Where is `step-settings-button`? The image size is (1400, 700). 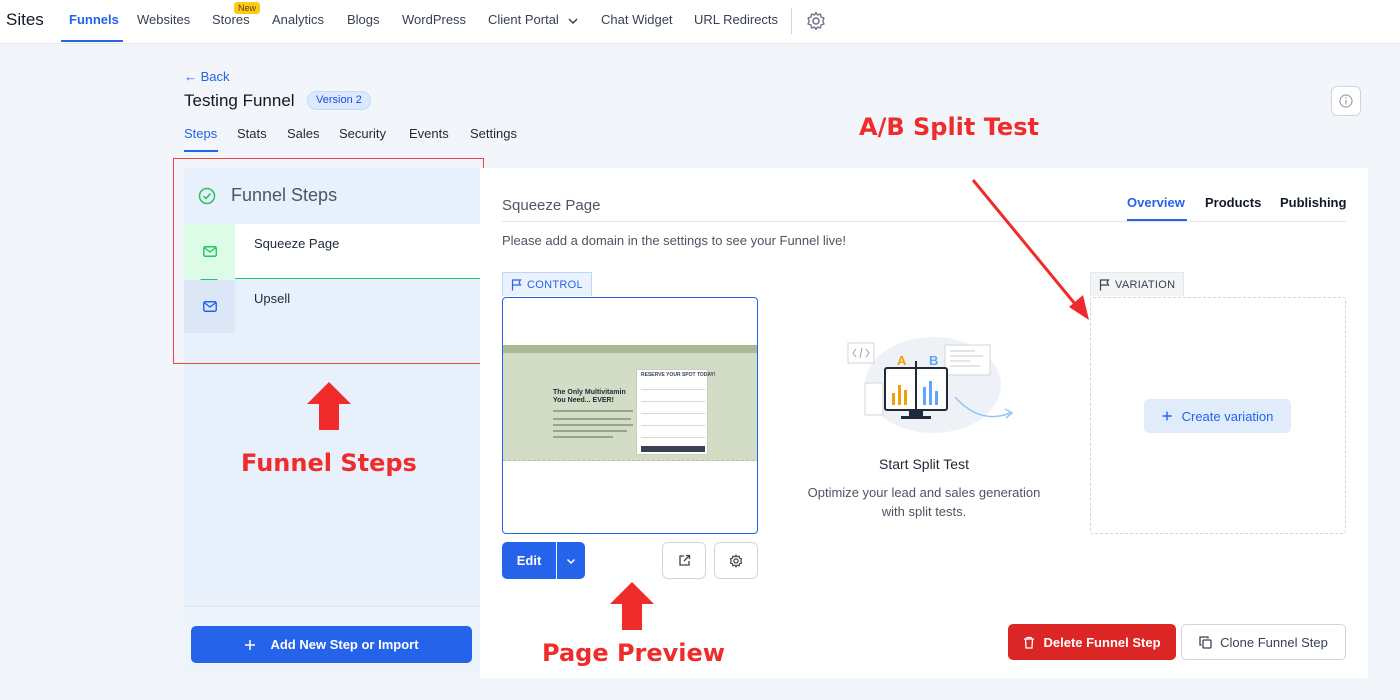
step-settings-button is located at coordinates (736, 560).